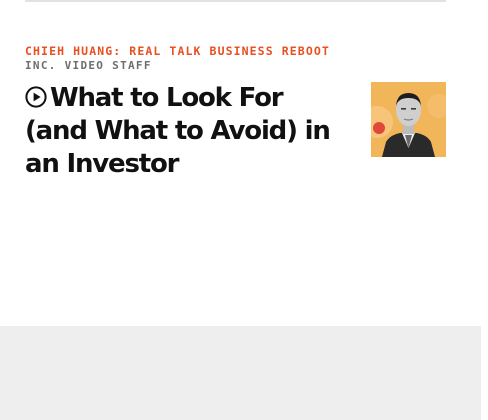 This screenshot has width=488, height=420. What do you see at coordinates (88, 65) in the screenshot?
I see `byline: INC. VIDEO STAFF` at bounding box center [88, 65].